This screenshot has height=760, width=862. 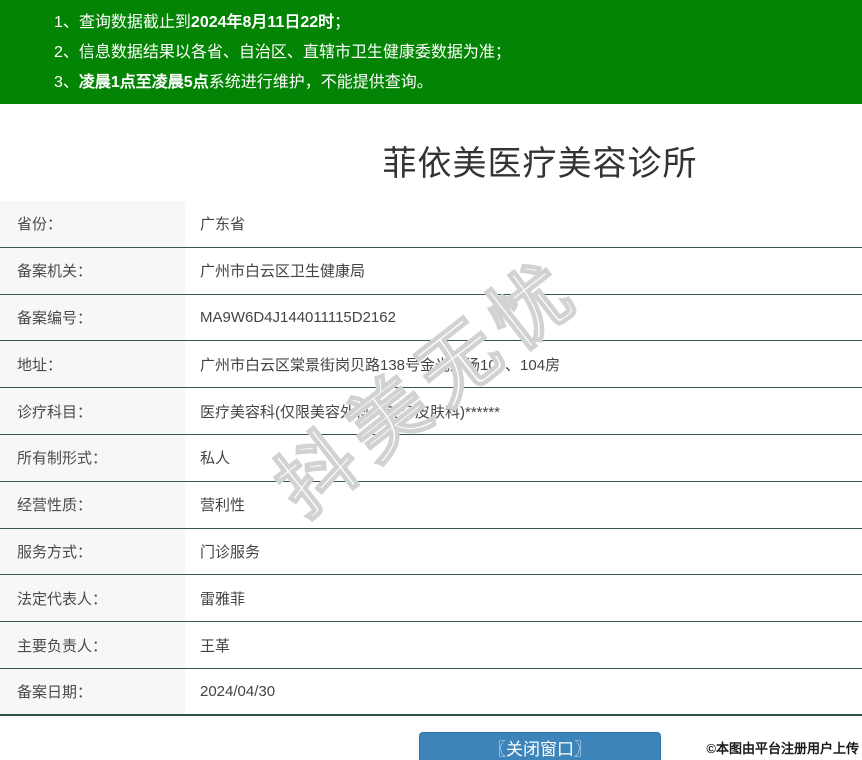 What do you see at coordinates (92, 364) in the screenshot?
I see `row-label: 地址：` at bounding box center [92, 364].